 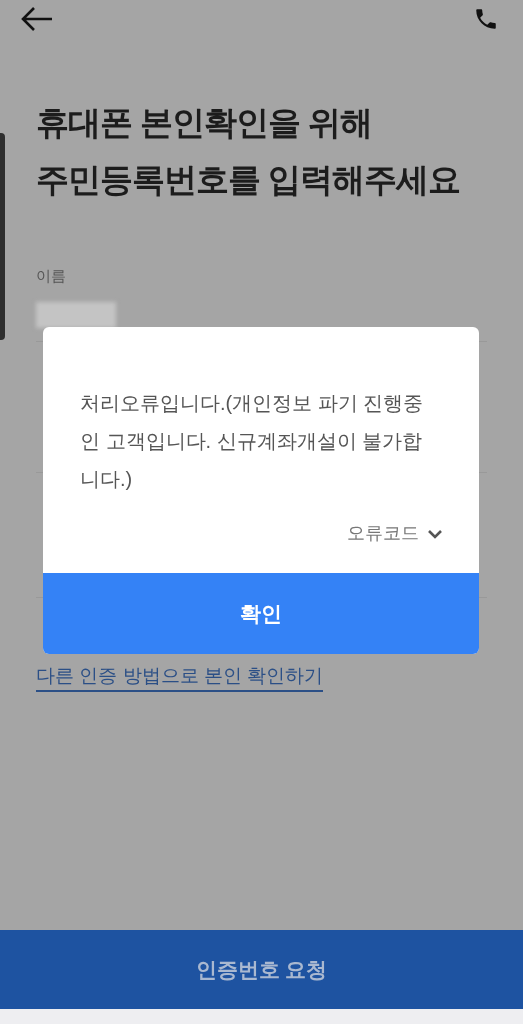 What do you see at coordinates (261, 613) in the screenshot?
I see `confirm-button: 확인` at bounding box center [261, 613].